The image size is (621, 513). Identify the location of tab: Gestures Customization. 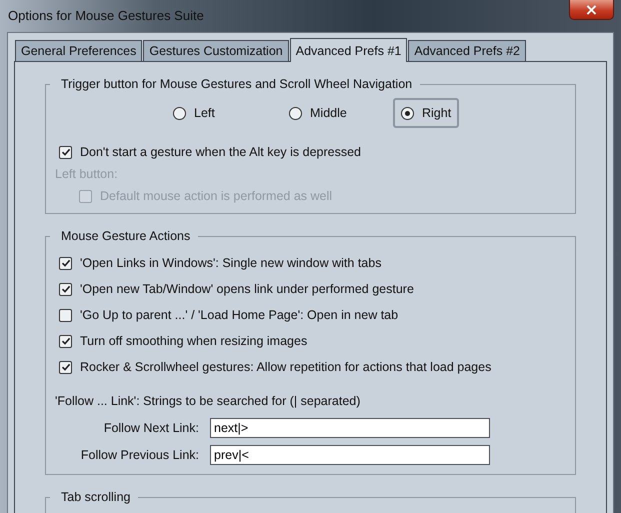
(216, 50).